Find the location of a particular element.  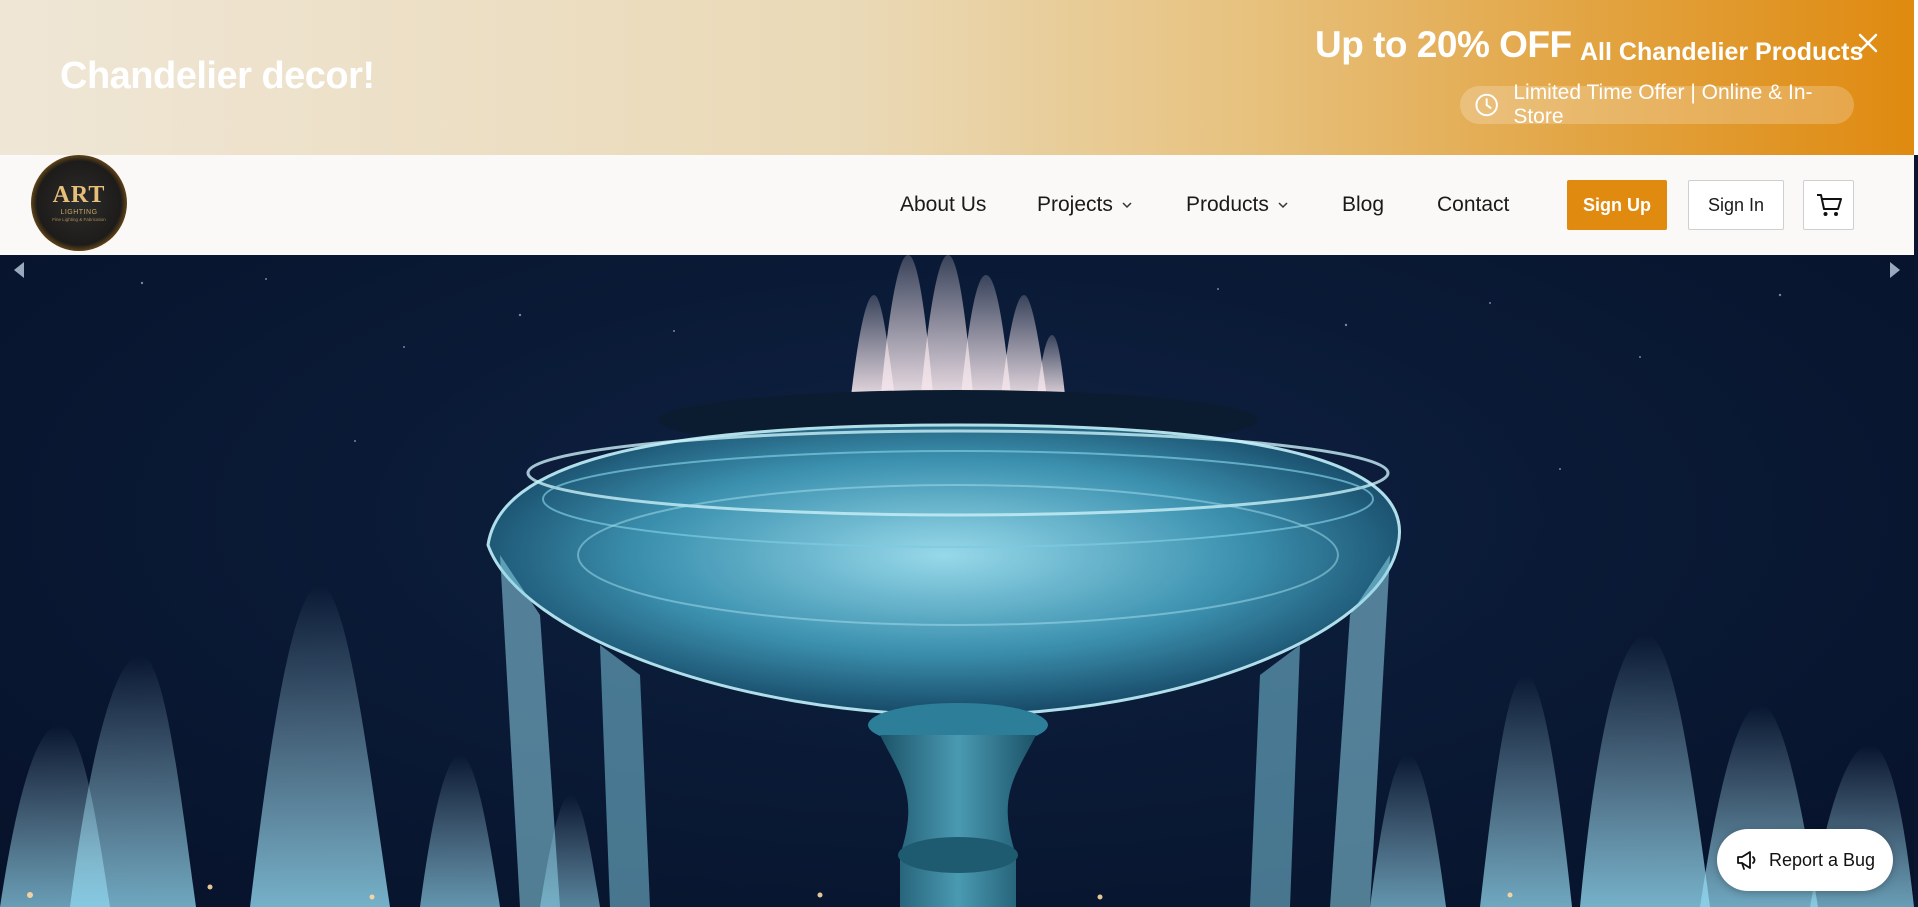

cart-button is located at coordinates (1828, 205).